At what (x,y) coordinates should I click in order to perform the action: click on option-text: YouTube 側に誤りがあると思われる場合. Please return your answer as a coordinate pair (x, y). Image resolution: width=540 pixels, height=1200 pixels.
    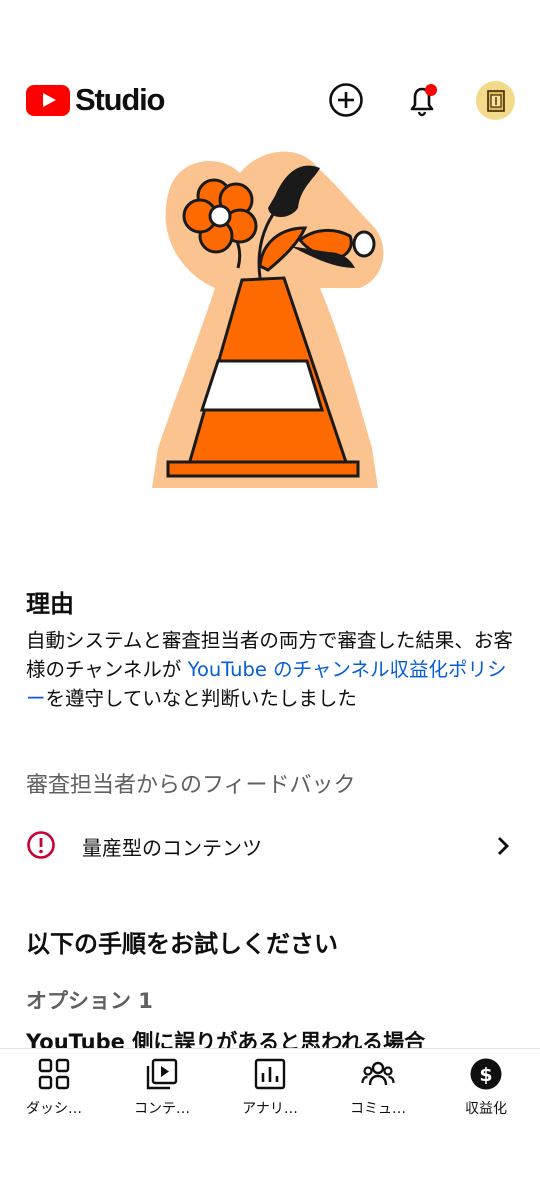
    Looking at the image, I should click on (226, 1040).